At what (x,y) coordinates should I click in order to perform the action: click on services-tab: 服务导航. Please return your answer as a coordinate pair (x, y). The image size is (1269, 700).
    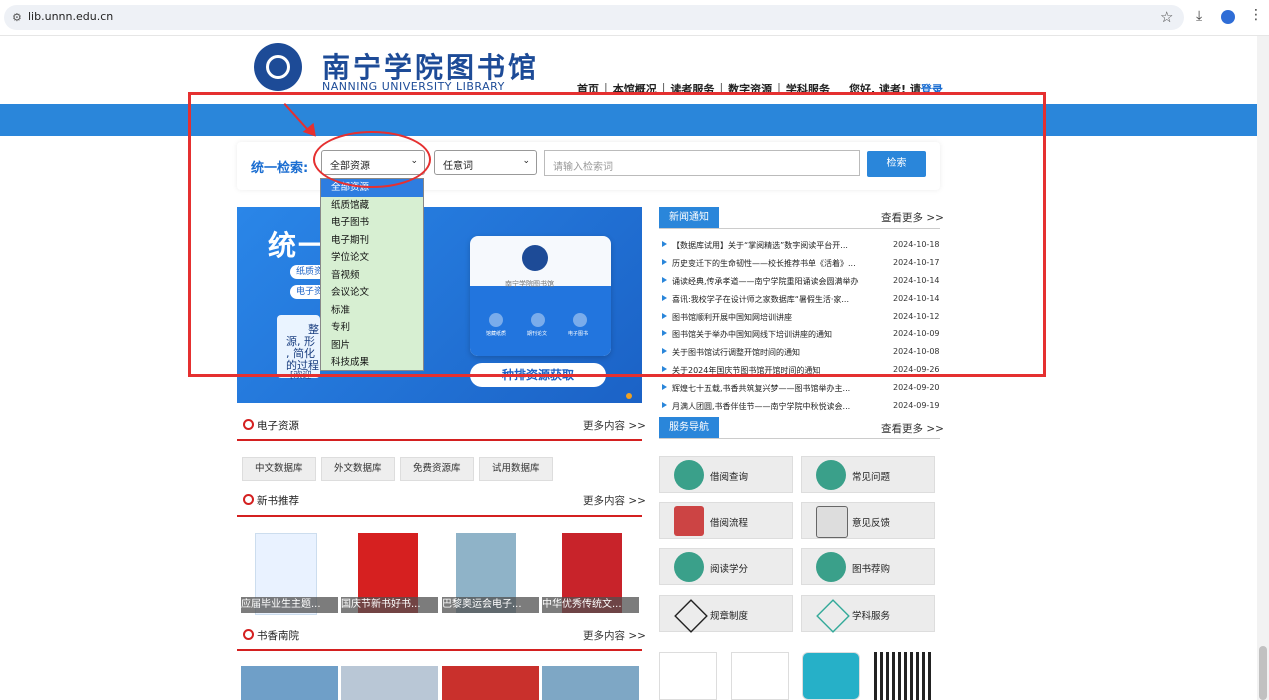
    Looking at the image, I should click on (689, 427).